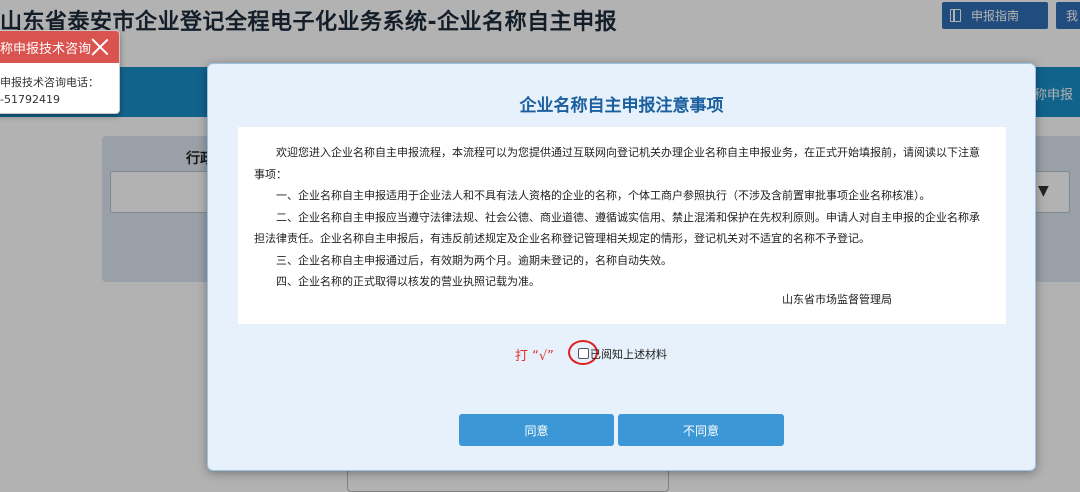 The width and height of the screenshot is (1080, 492). I want to click on agree-button-label: 同意, so click(536, 430).